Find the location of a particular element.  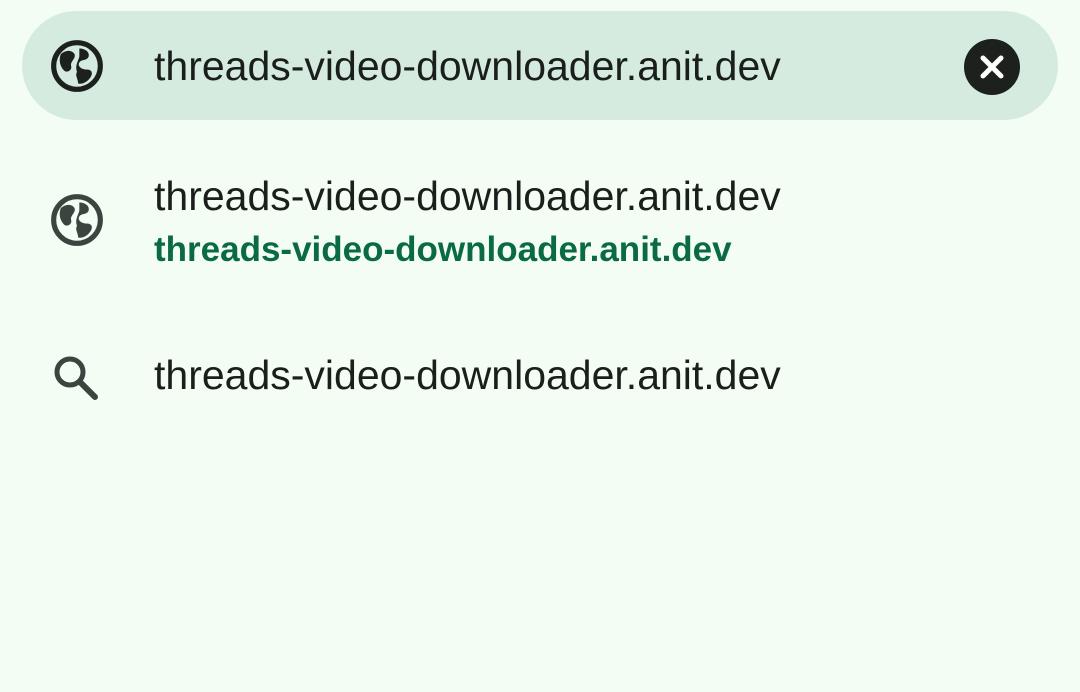

suggestion-item-search: threads-video-downloader.anit.dev is located at coordinates (540, 377).